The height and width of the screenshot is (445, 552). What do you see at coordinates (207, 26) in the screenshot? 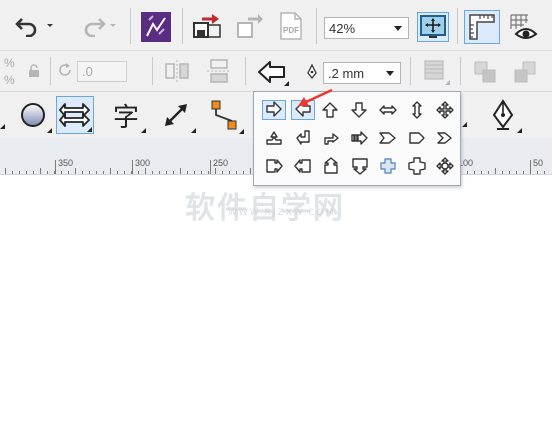
I see `import-button` at bounding box center [207, 26].